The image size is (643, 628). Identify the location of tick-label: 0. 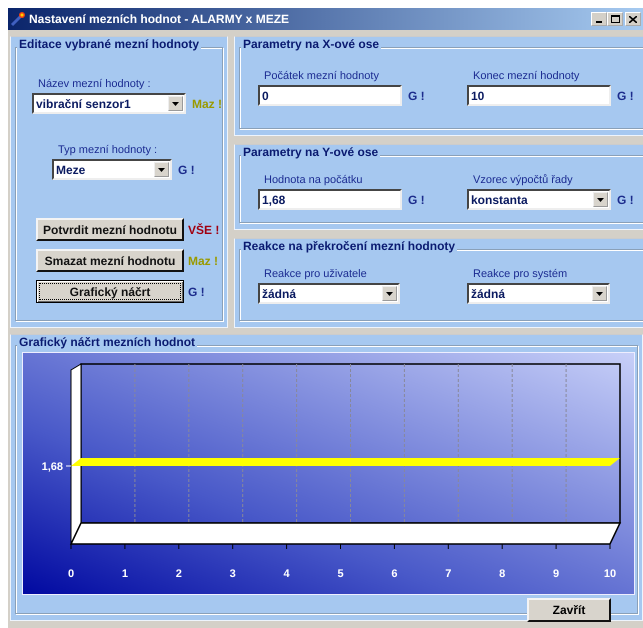
(71, 574).